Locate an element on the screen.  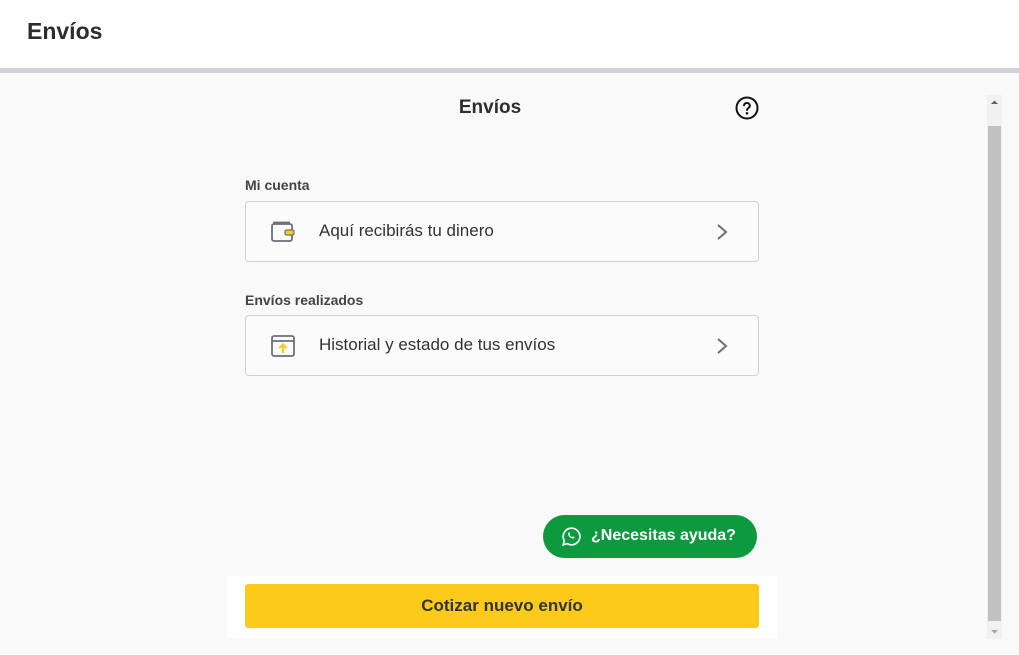
scroll-up-arrow-icon is located at coordinates (994, 102).